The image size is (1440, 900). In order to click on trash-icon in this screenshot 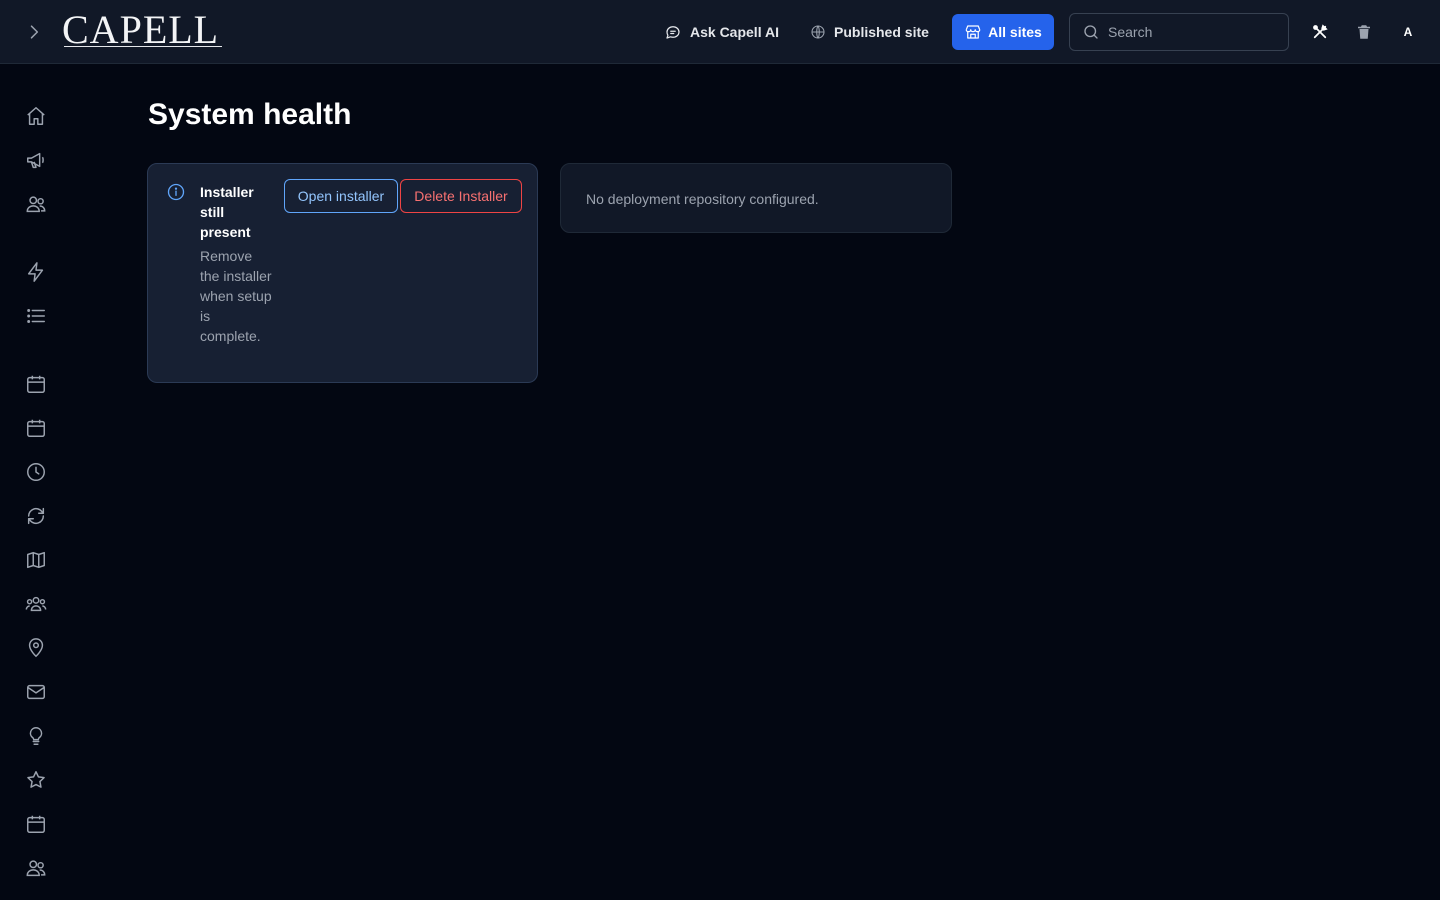, I will do `click(1364, 32)`.